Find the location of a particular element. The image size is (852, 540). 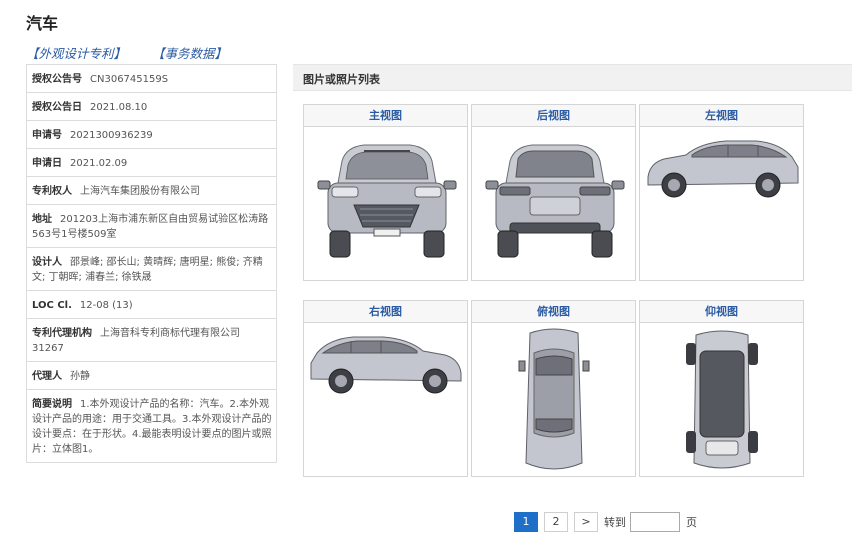

info-value: 2021.02.09 is located at coordinates (99, 163).